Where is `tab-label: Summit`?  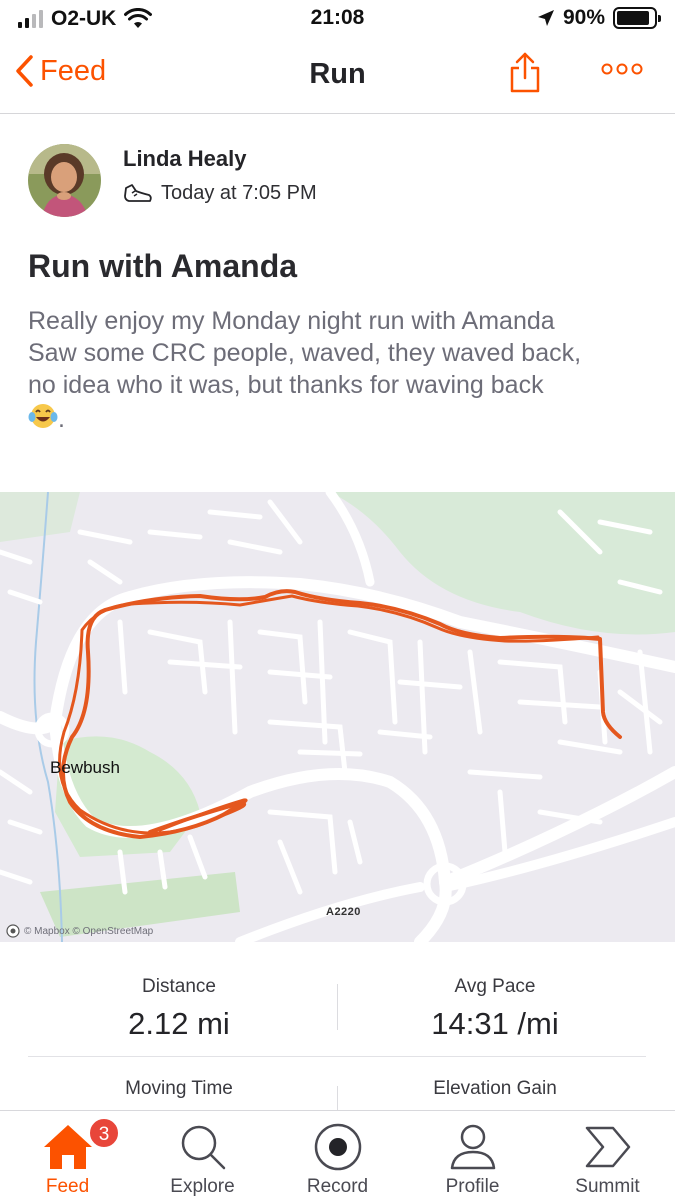
tab-label: Summit is located at coordinates (607, 1186).